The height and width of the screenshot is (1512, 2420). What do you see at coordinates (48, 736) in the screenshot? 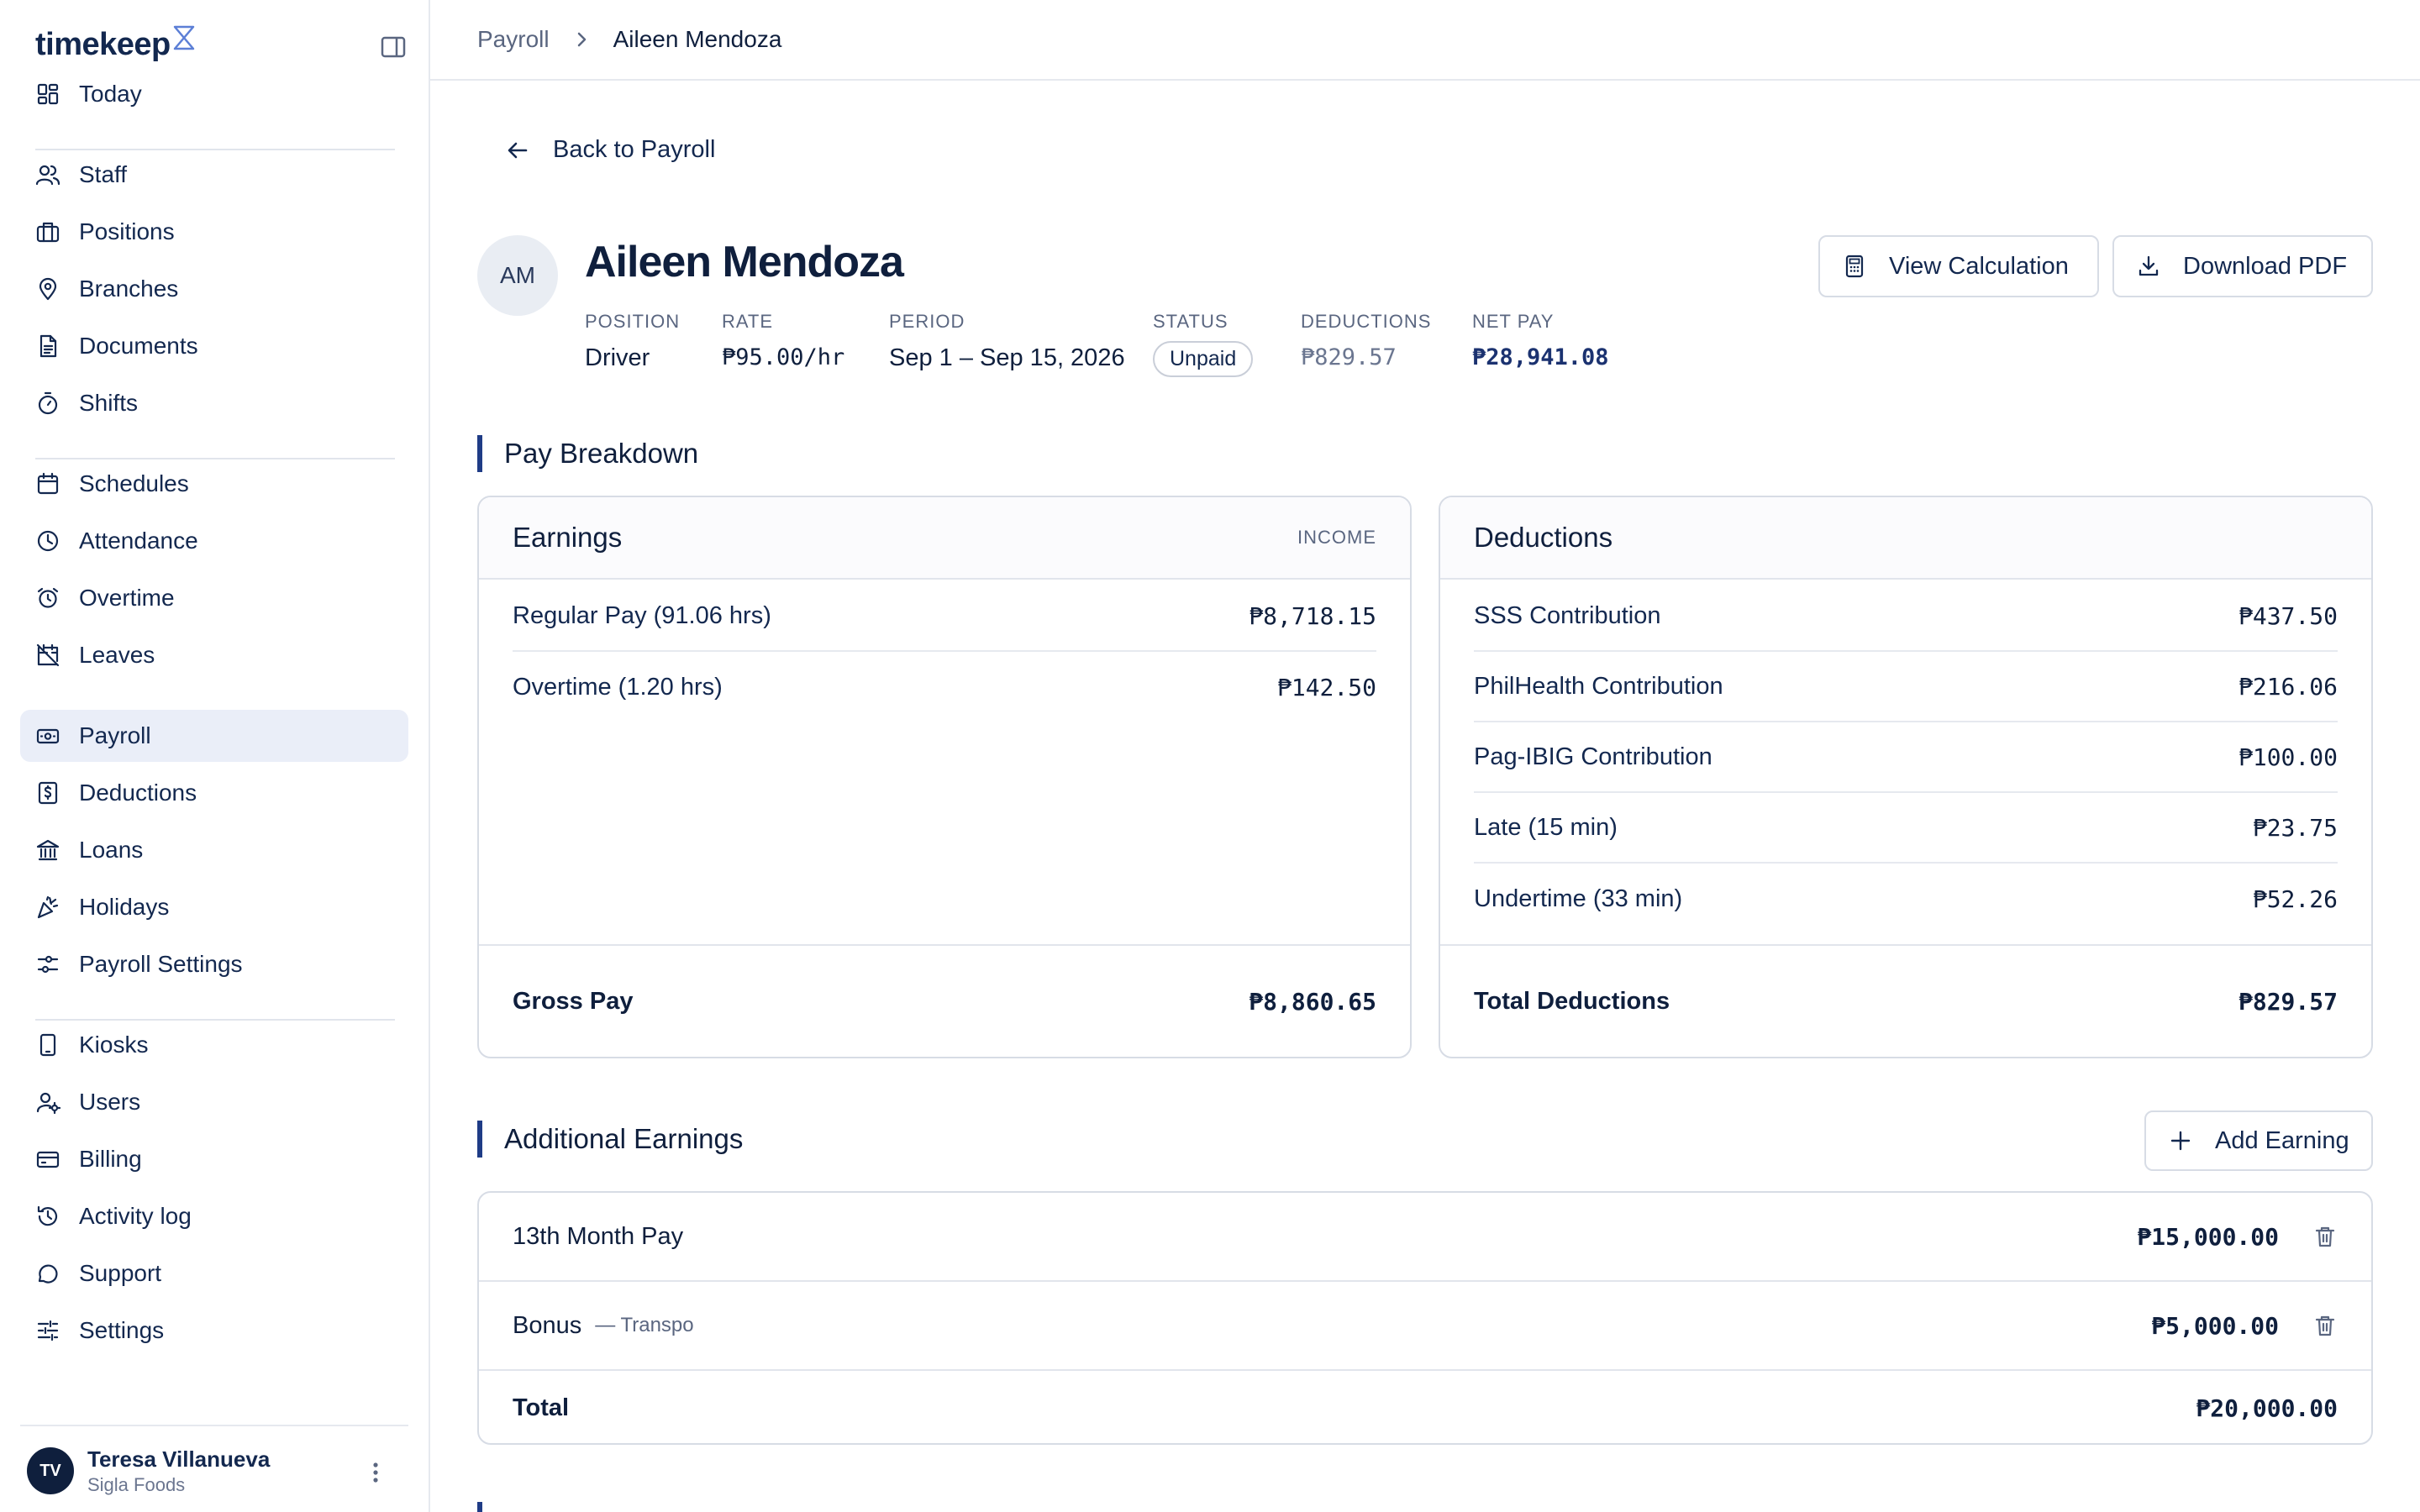
I see `banknote-icon` at bounding box center [48, 736].